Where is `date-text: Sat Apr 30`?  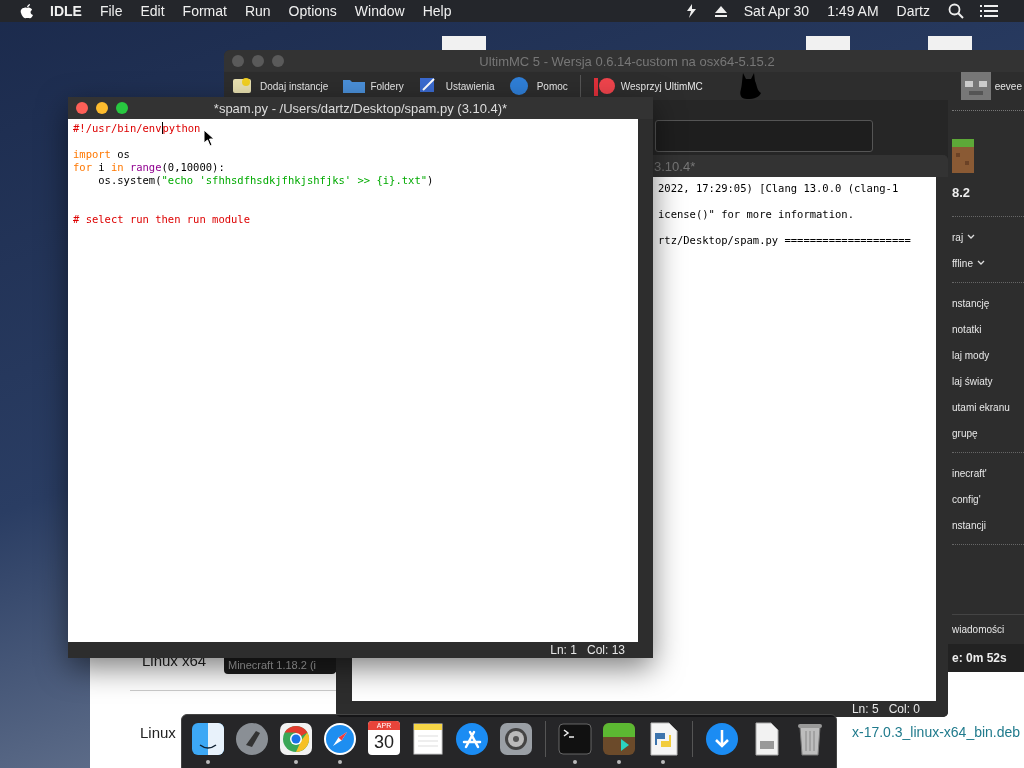 date-text: Sat Apr 30 is located at coordinates (776, 11).